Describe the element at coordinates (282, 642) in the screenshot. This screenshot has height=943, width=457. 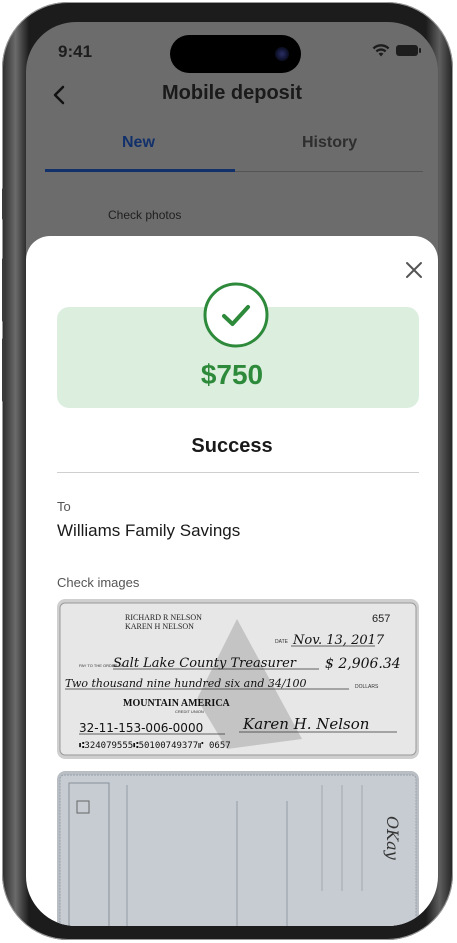
I see `date-label: DATE` at that location.